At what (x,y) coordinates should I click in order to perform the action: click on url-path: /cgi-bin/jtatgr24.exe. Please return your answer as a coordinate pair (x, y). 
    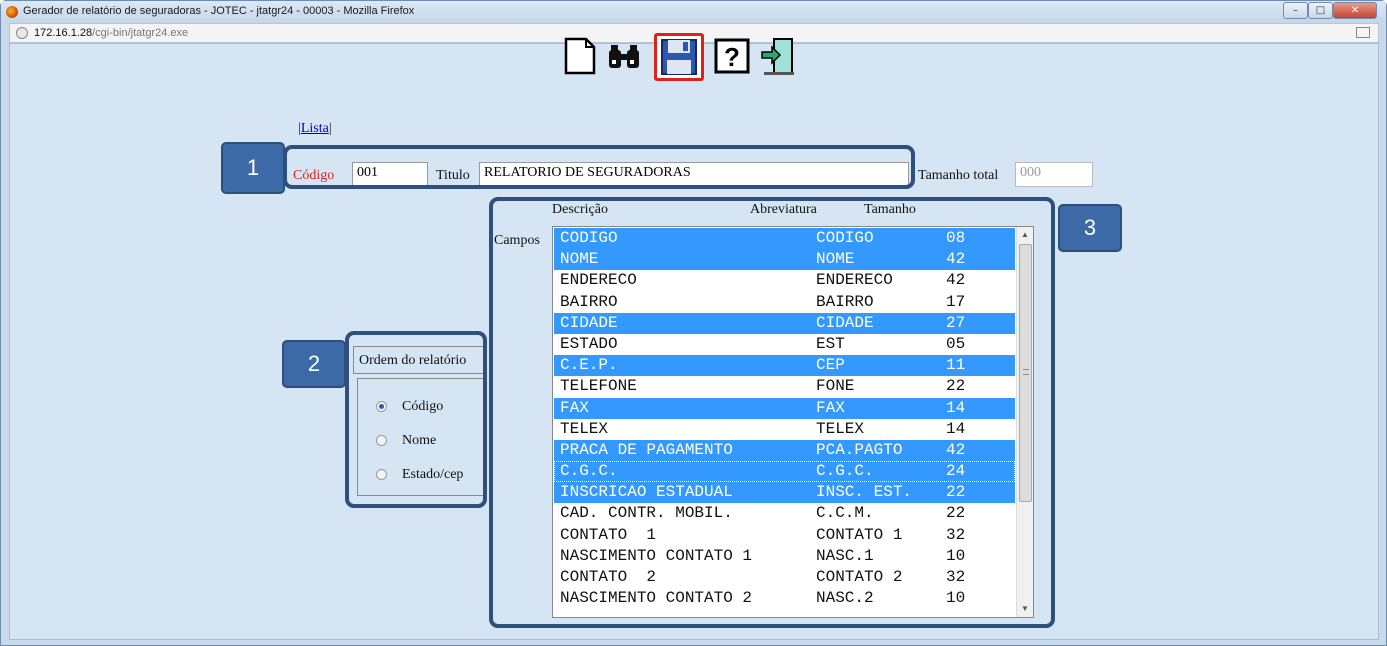
    Looking at the image, I should click on (140, 33).